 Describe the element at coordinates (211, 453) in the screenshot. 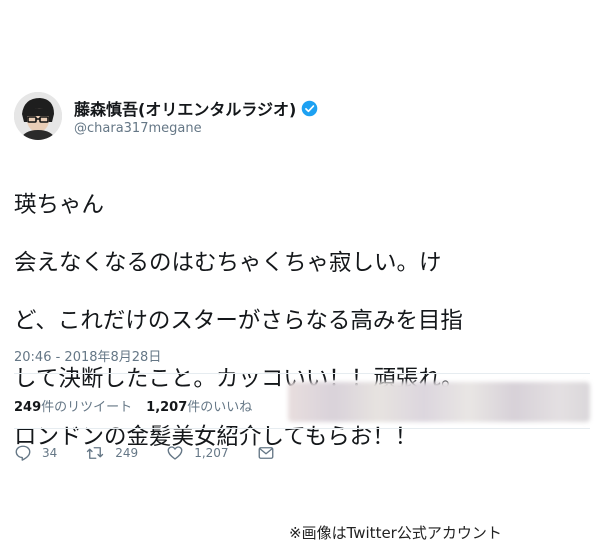

I see `like-count: 1,207` at that location.